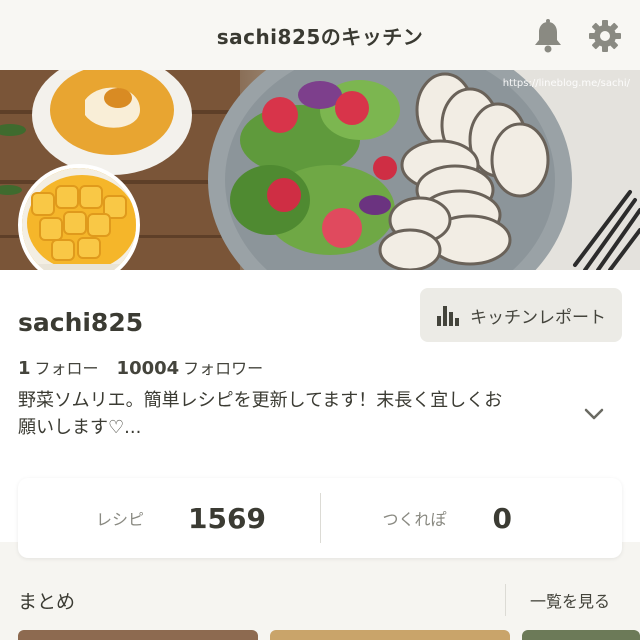 The width and height of the screenshot is (640, 640). I want to click on recipes-label: レシピ, so click(120, 519).